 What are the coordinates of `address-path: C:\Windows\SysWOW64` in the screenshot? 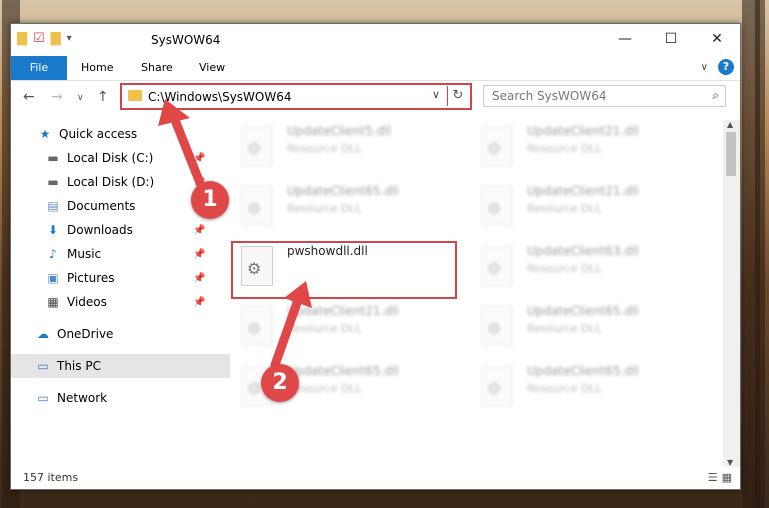 It's located at (220, 97).